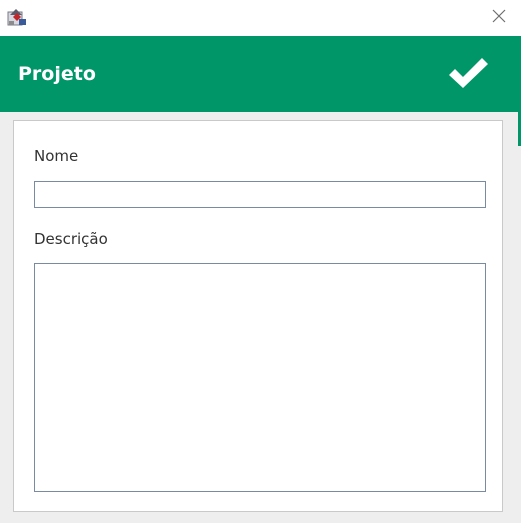  I want to click on page-title: Projeto, so click(57, 74).